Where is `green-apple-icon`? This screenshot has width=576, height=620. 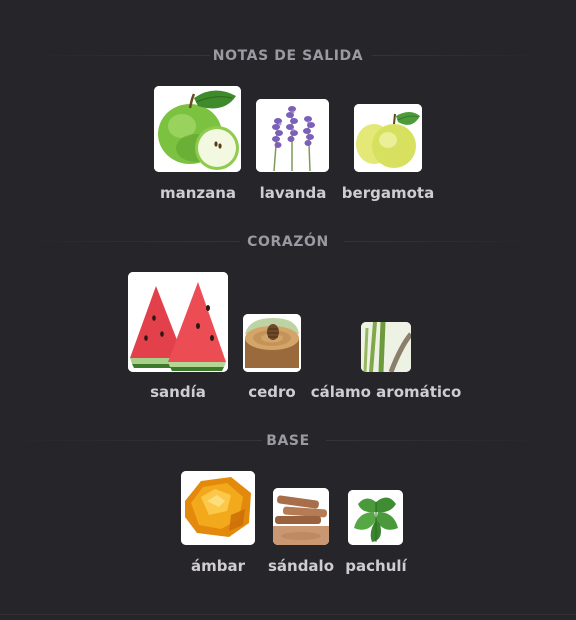 green-apple-icon is located at coordinates (197, 129).